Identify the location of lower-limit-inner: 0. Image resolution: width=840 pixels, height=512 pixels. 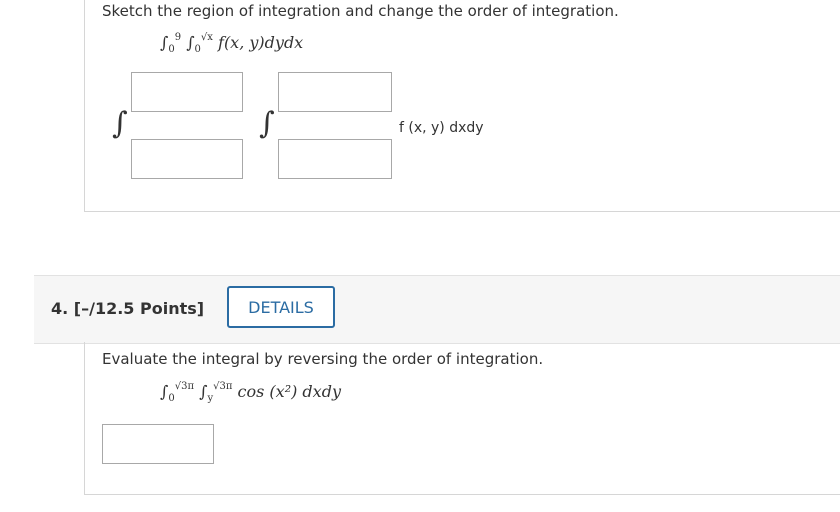
(197, 49).